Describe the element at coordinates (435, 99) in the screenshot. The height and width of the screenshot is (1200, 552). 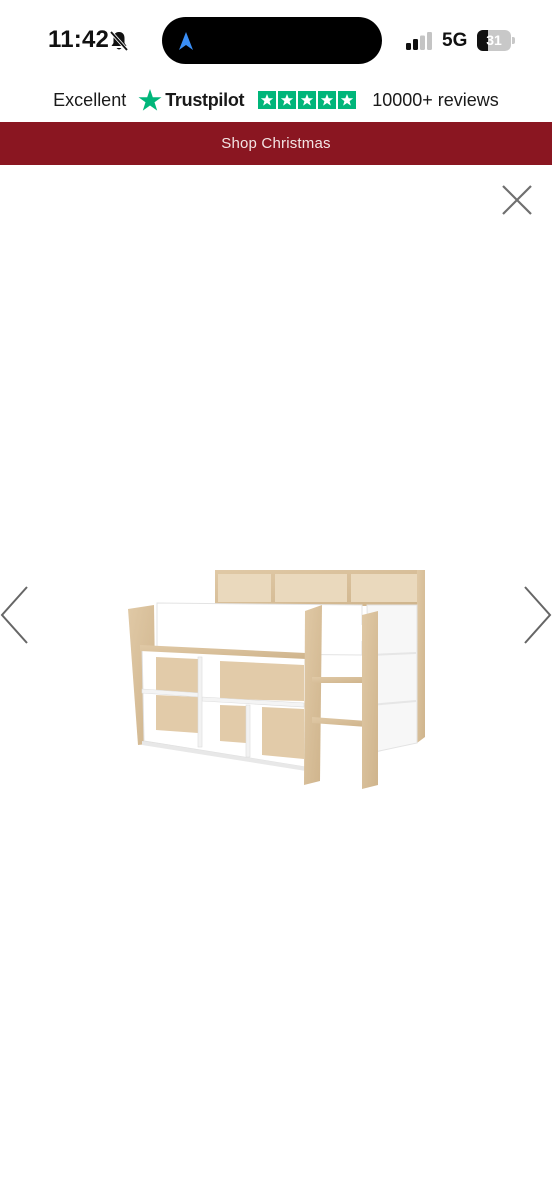
I see `trust-review-count: 10000+ reviews` at that location.